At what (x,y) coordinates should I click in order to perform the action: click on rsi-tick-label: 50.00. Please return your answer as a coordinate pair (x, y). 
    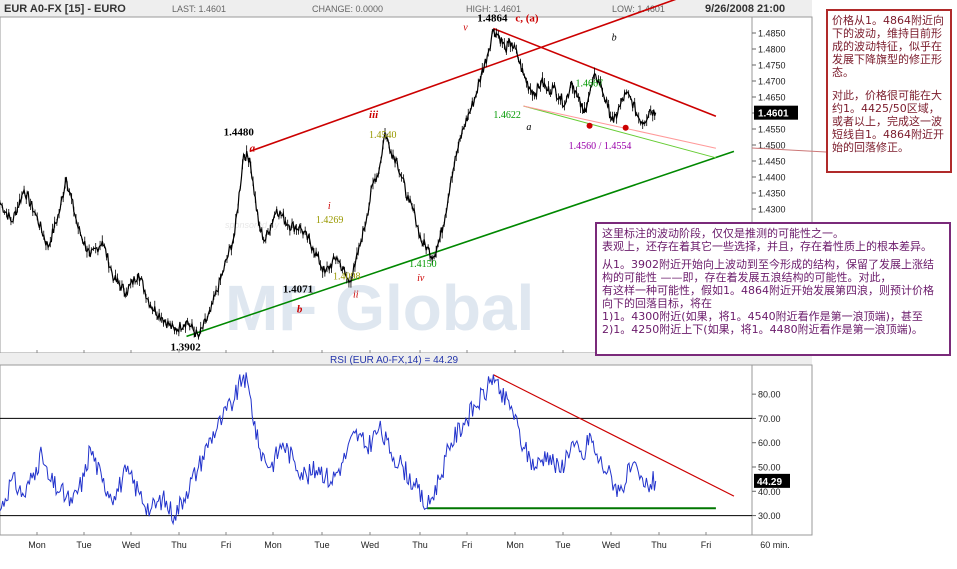
    Looking at the image, I should click on (769, 468).